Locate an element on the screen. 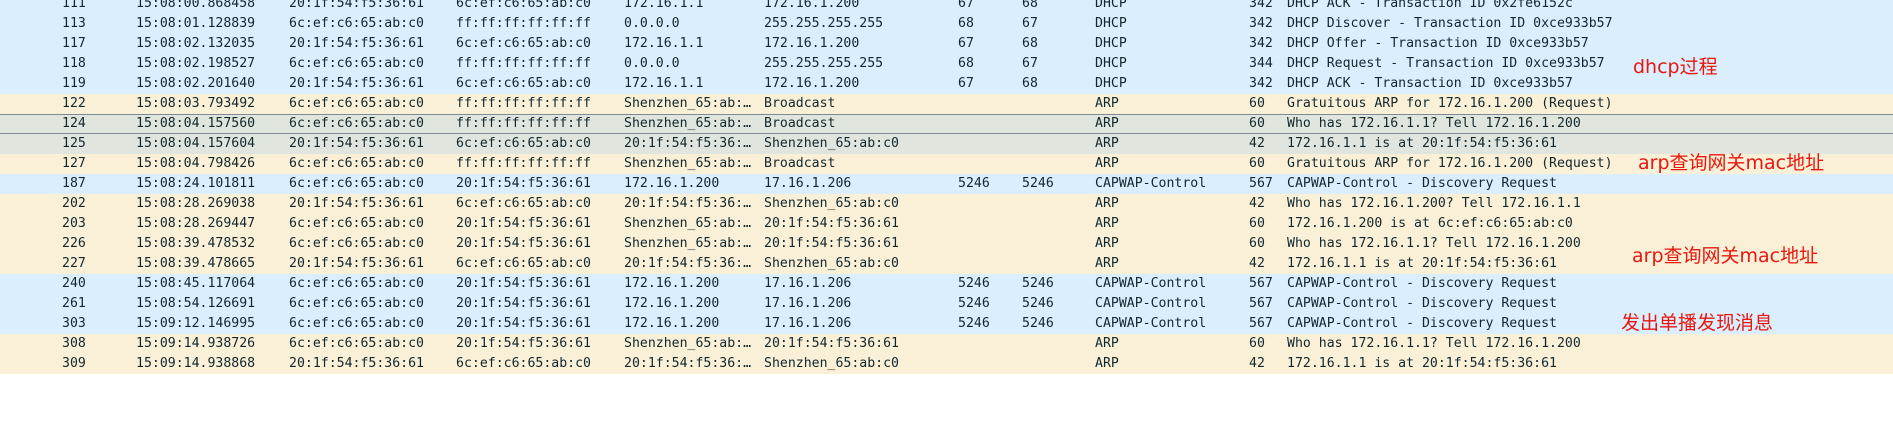  annotation-dhcp-process: dhcp过程 is located at coordinates (1675, 67).